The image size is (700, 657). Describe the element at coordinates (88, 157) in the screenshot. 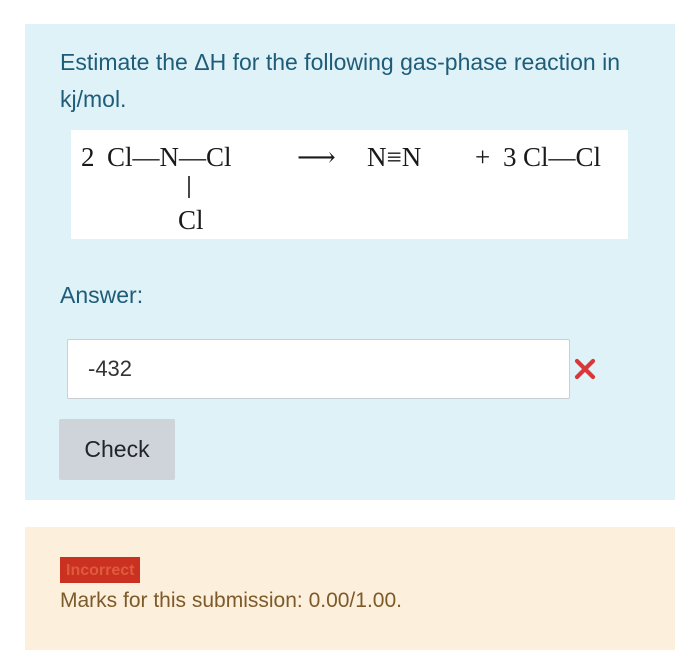

I see `reactant-coefficient: 2` at that location.